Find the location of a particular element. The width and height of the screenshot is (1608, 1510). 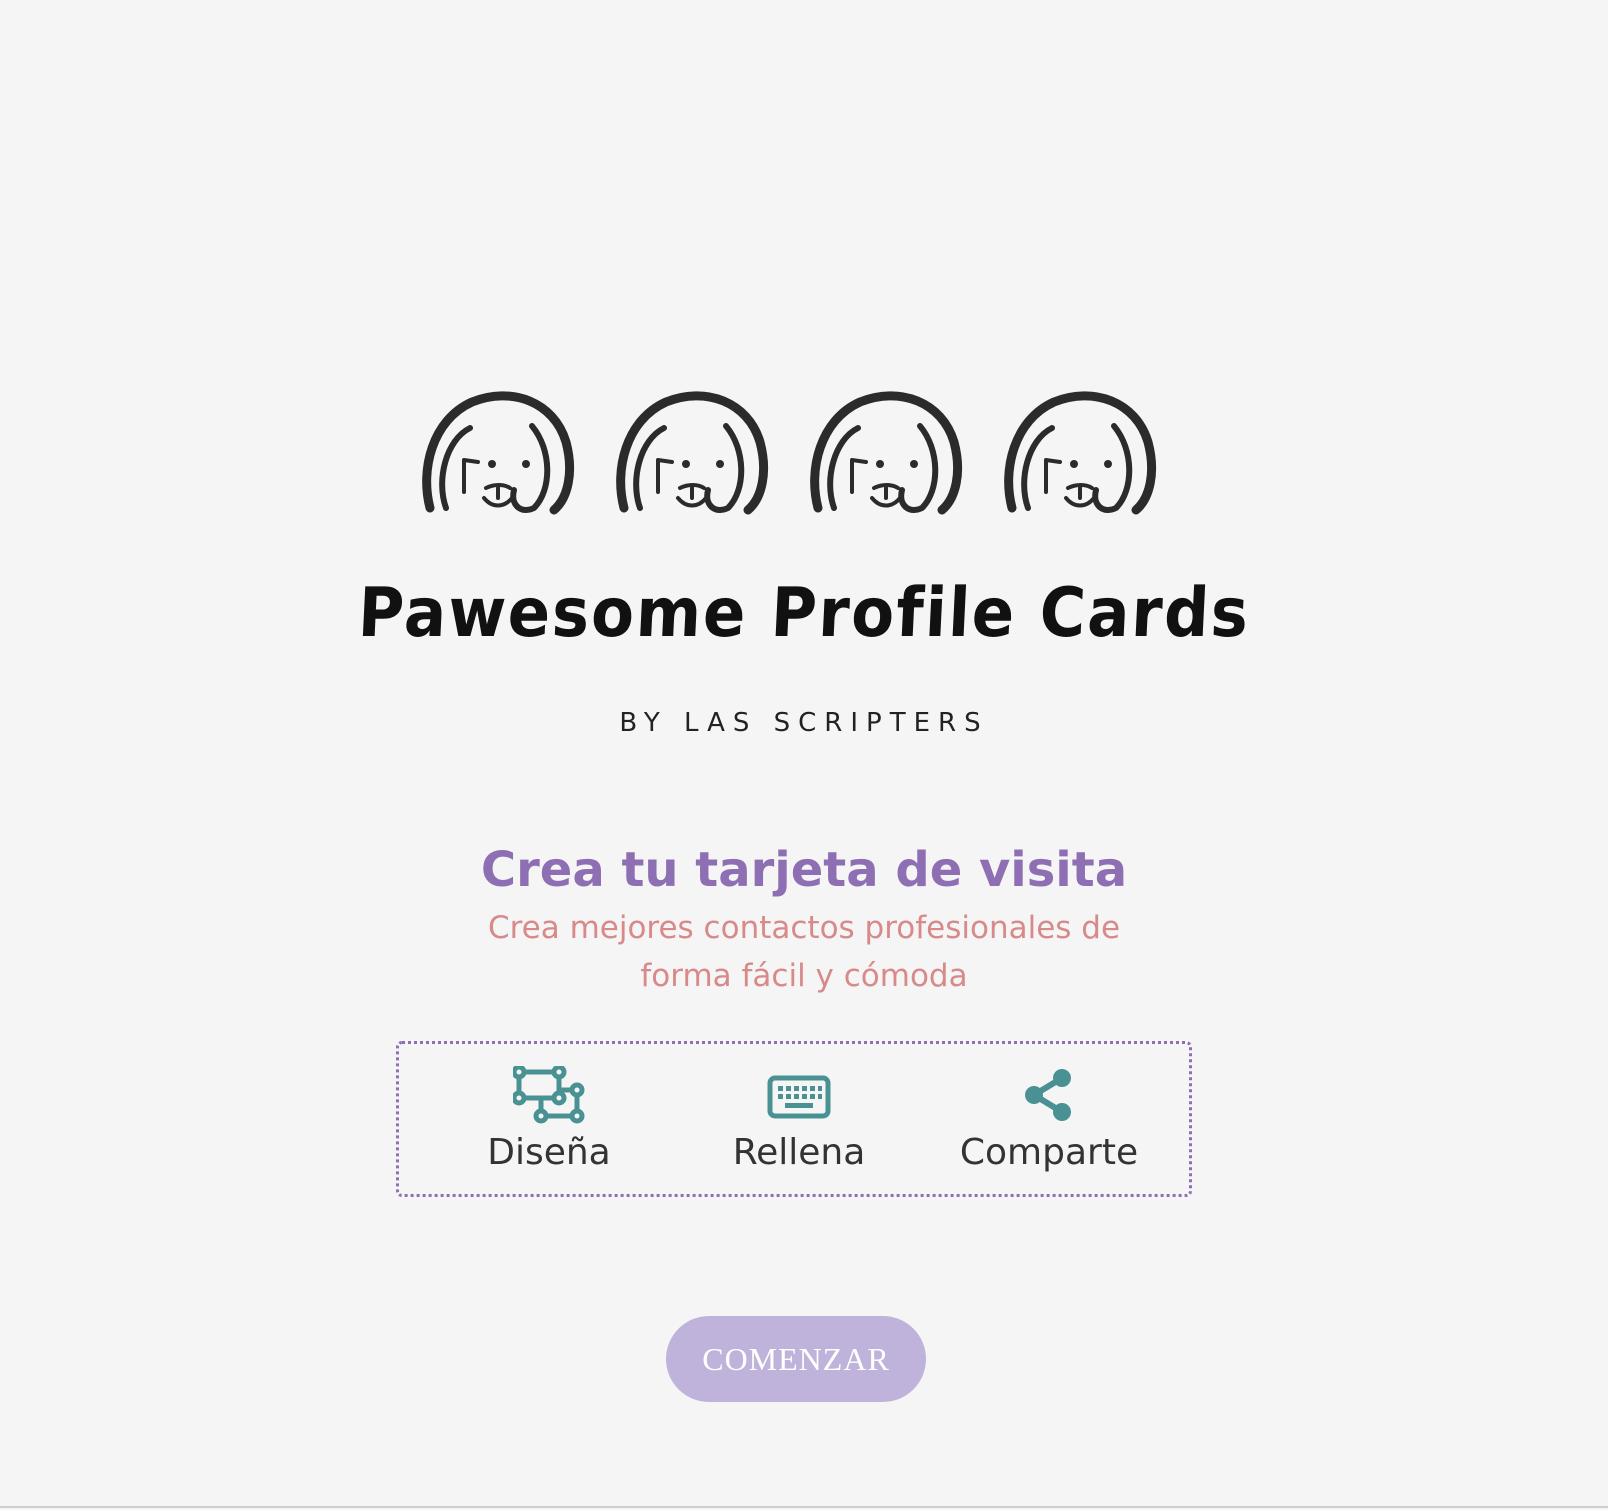

steps-panel: Diseña Rellena Comparte is located at coordinates (794, 1119).